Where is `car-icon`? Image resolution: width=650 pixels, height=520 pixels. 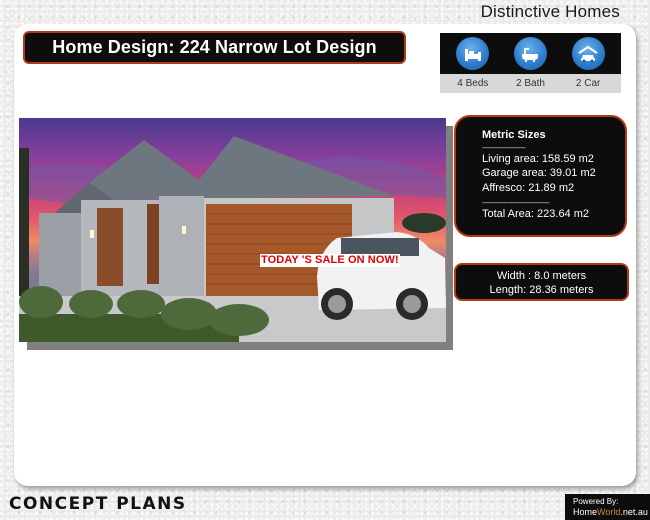
car-icon is located at coordinates (588, 53).